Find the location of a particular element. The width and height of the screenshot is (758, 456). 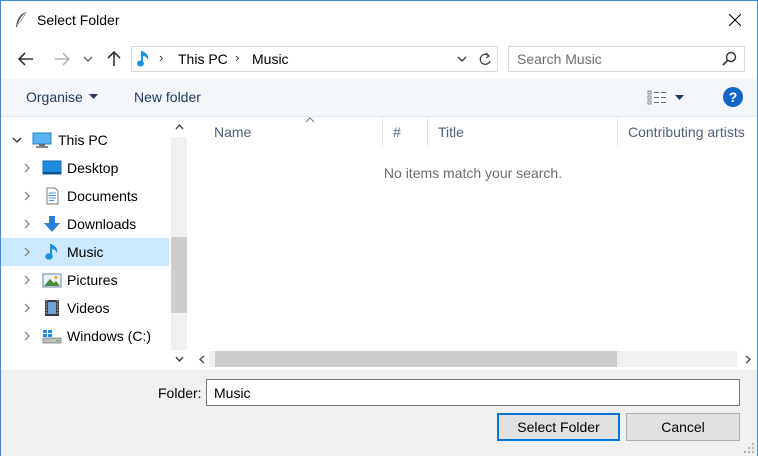

nav-item-pictures: Pictures is located at coordinates (85, 280).